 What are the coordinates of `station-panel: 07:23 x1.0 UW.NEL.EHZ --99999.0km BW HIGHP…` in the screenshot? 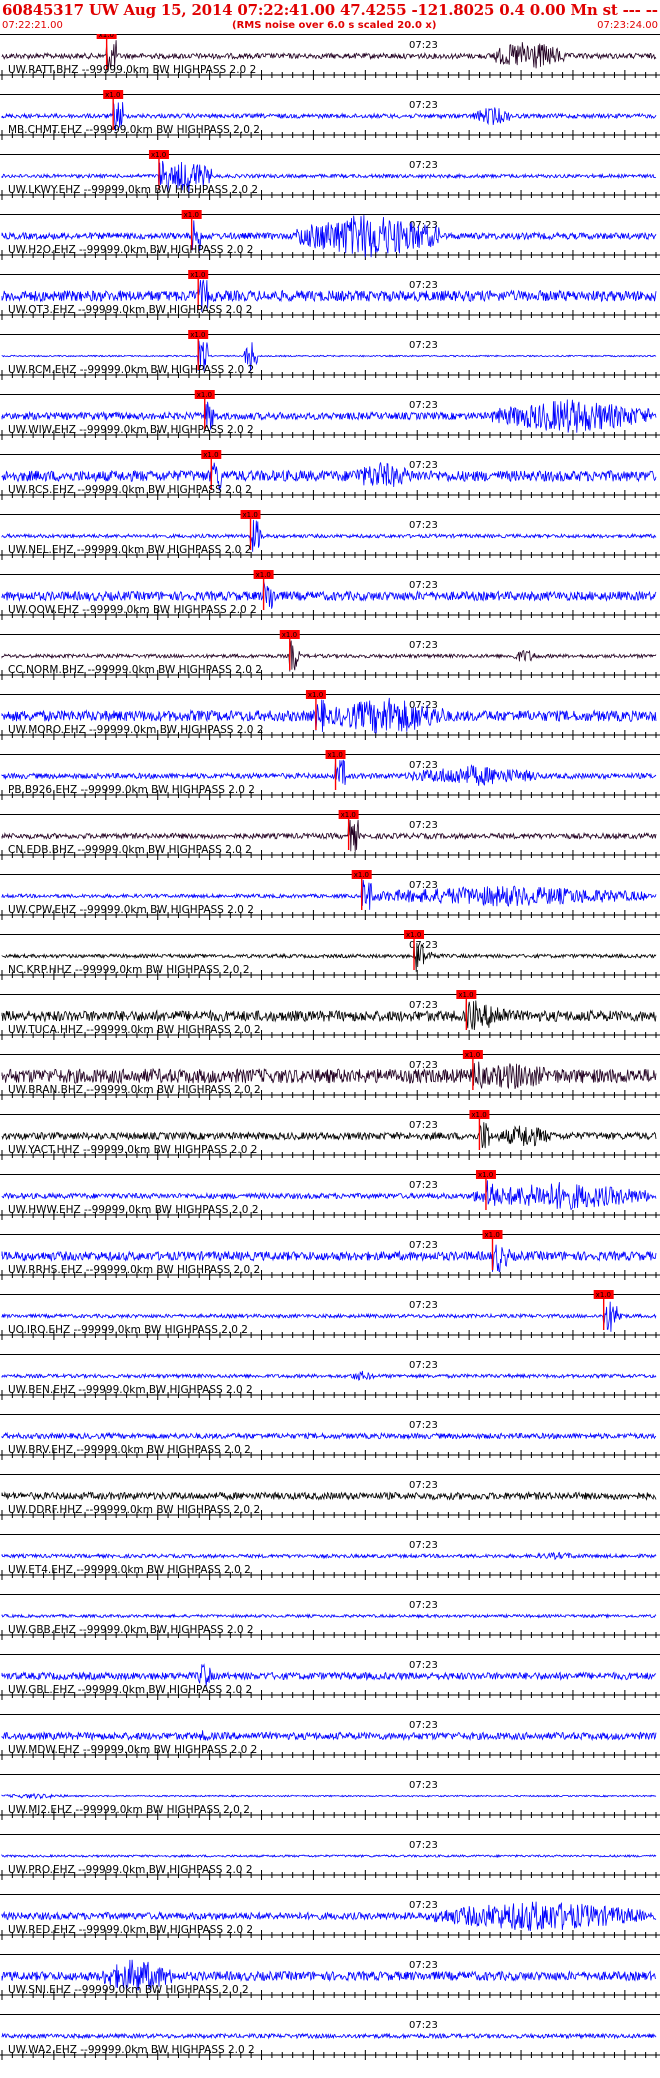 It's located at (330, 535).